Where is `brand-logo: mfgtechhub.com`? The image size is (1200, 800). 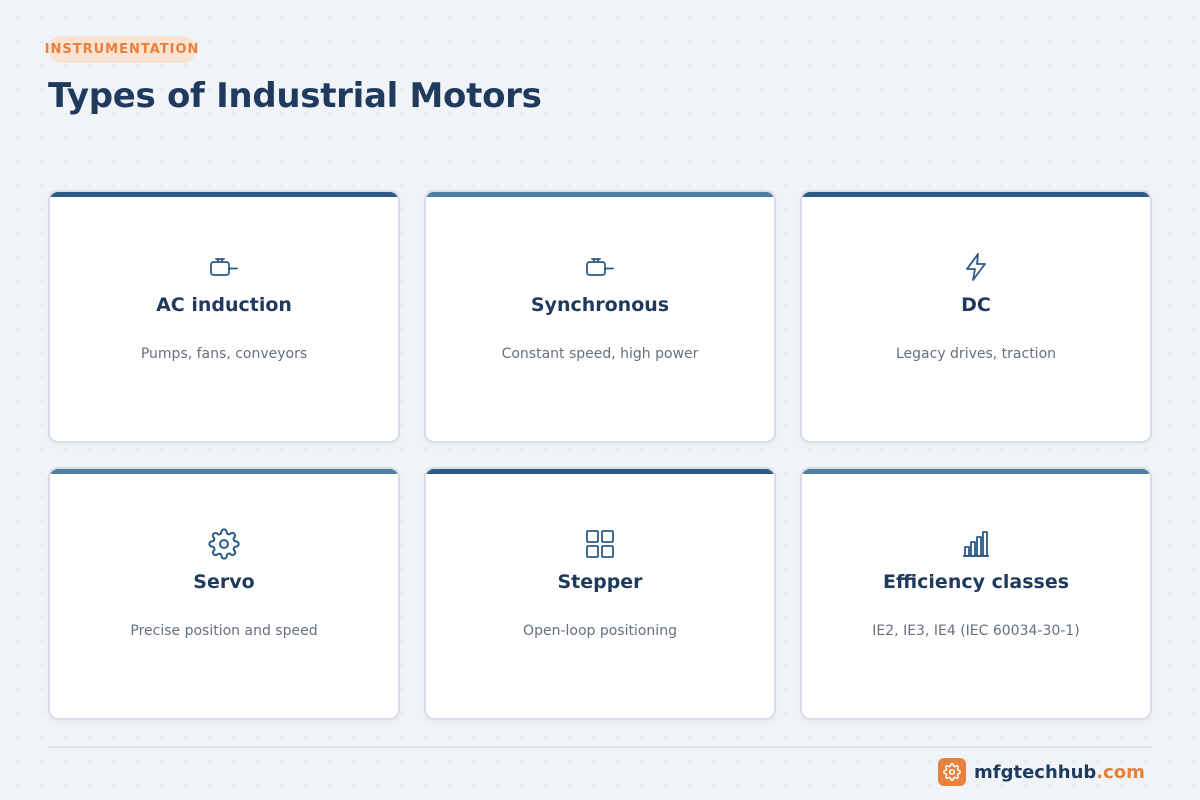 brand-logo: mfgtechhub.com is located at coordinates (1041, 772).